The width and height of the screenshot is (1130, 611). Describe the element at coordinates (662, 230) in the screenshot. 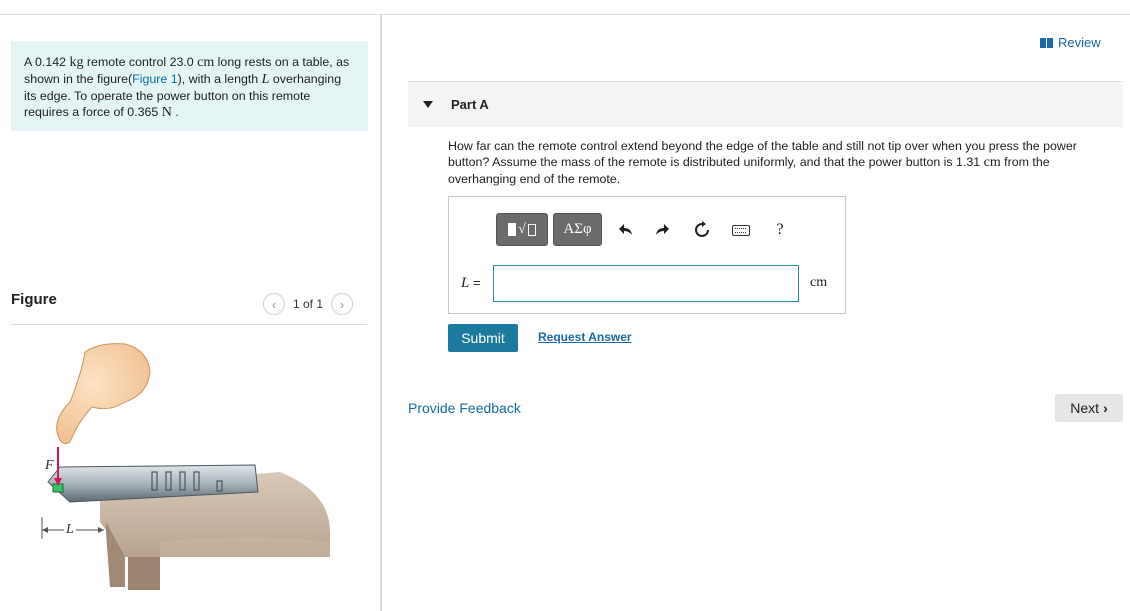

I see `redo-icon` at that location.